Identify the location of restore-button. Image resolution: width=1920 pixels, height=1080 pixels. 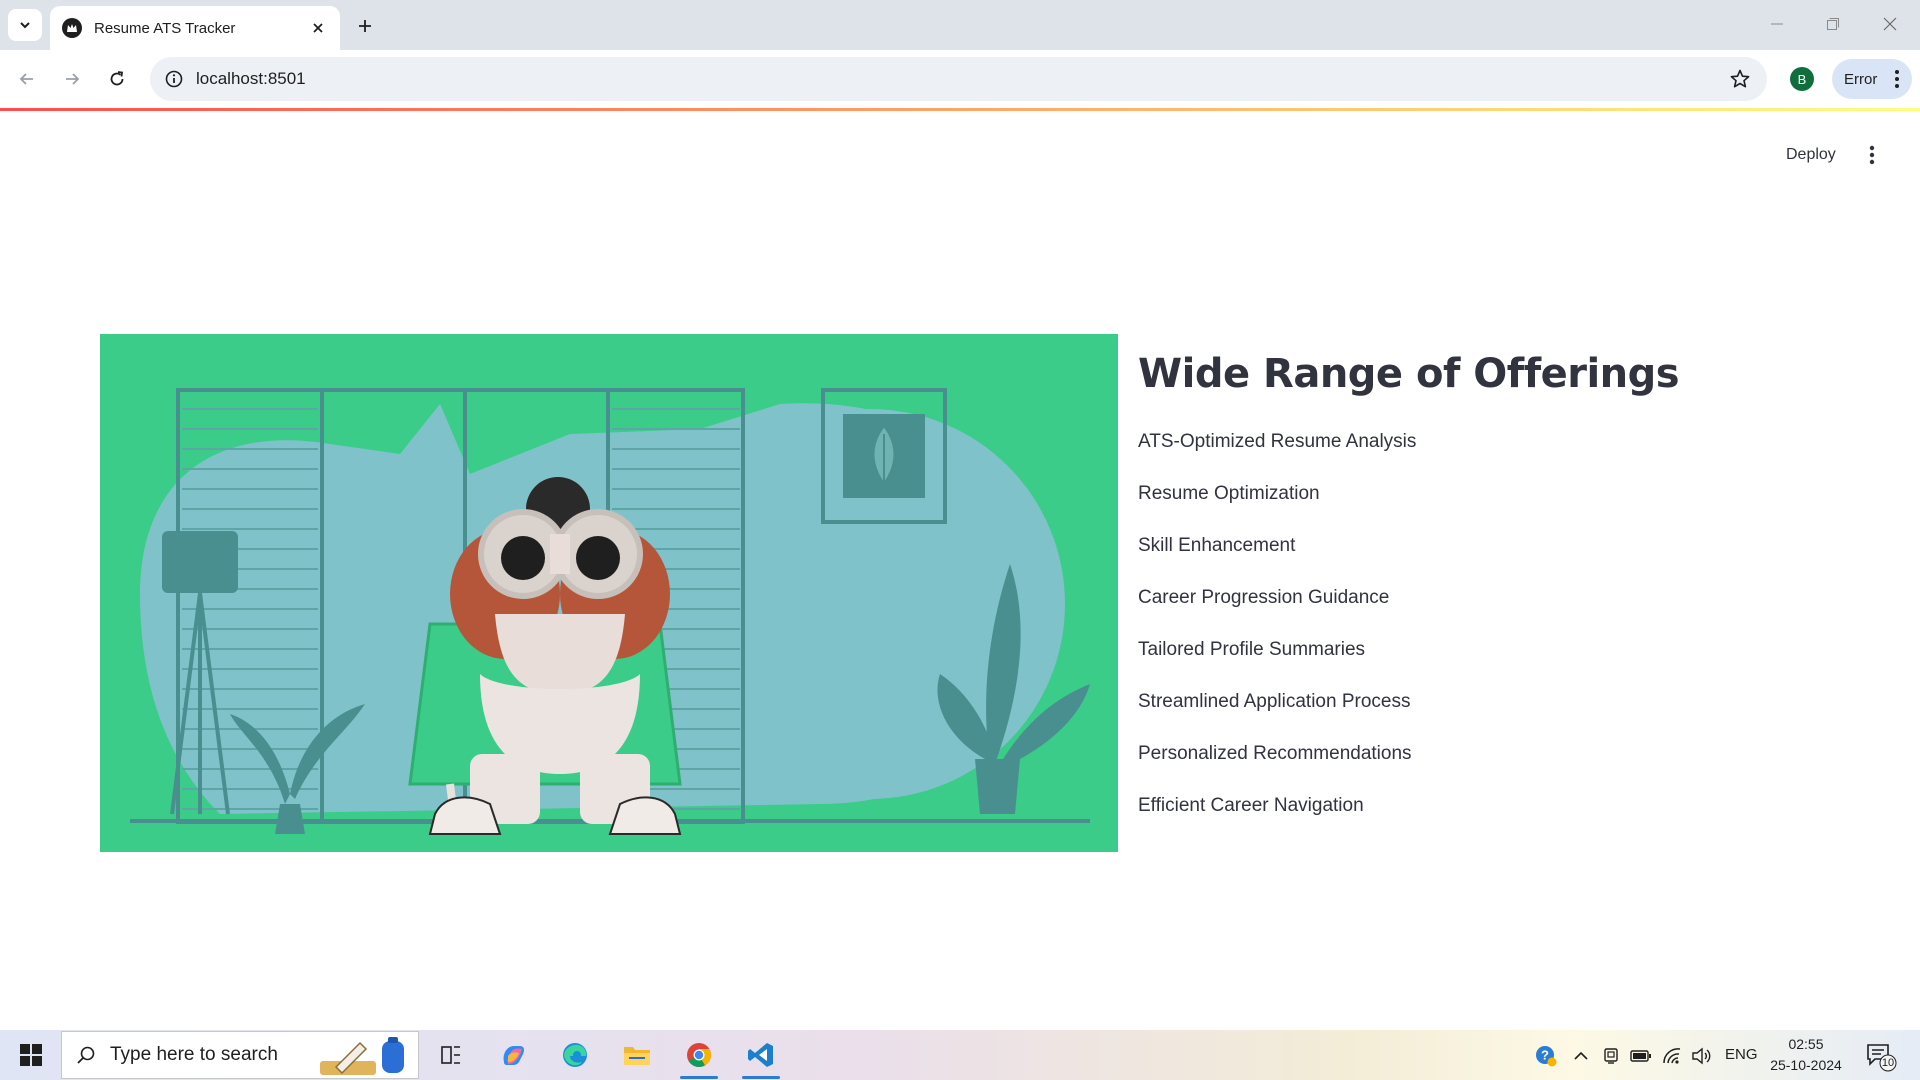
(1833, 24).